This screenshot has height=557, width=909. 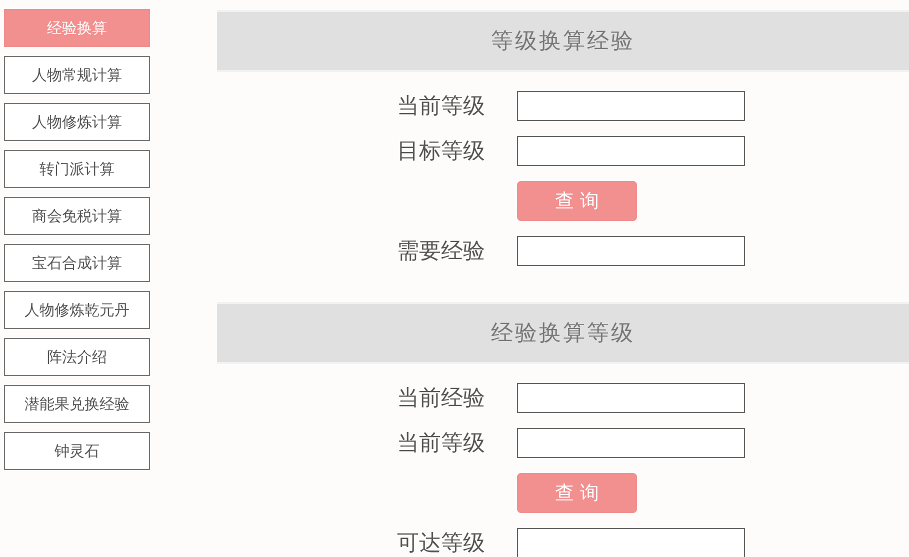 I want to click on field-label: 需要经验, so click(x=441, y=252).